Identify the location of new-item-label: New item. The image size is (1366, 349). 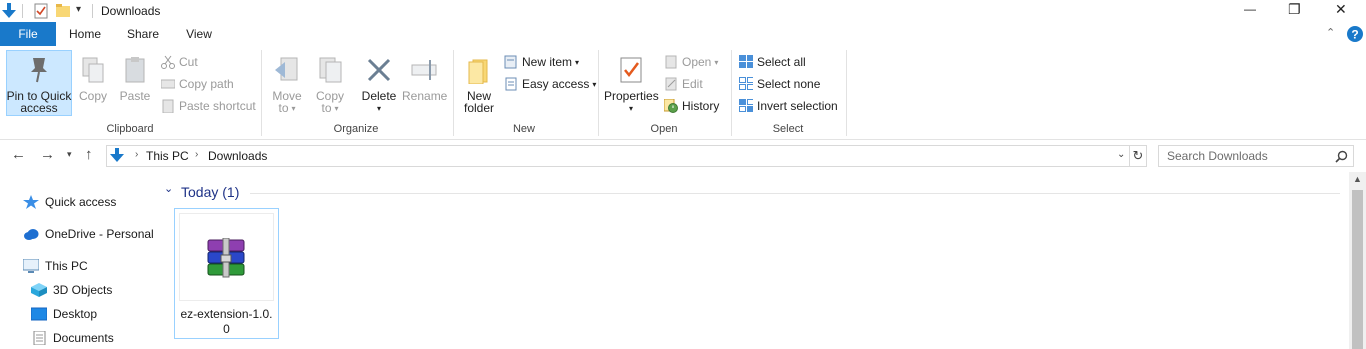
(547, 62).